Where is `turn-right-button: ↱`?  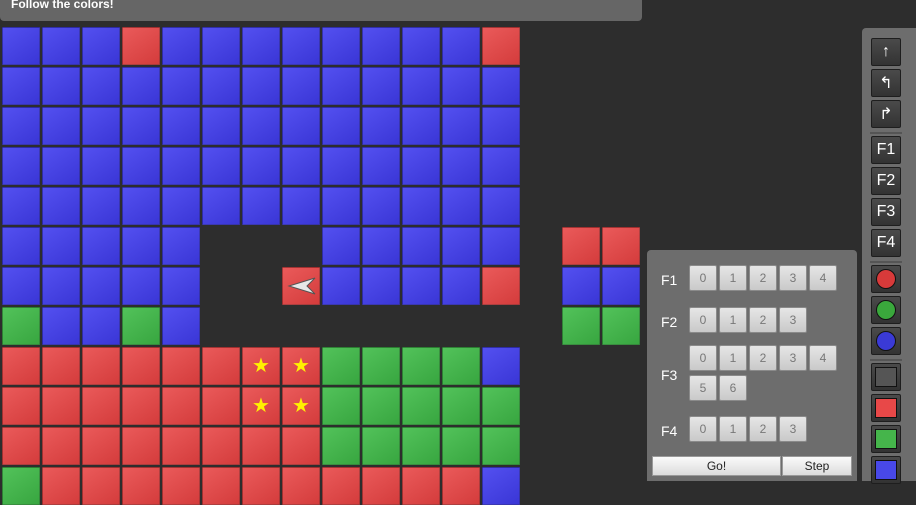 turn-right-button: ↱ is located at coordinates (886, 114).